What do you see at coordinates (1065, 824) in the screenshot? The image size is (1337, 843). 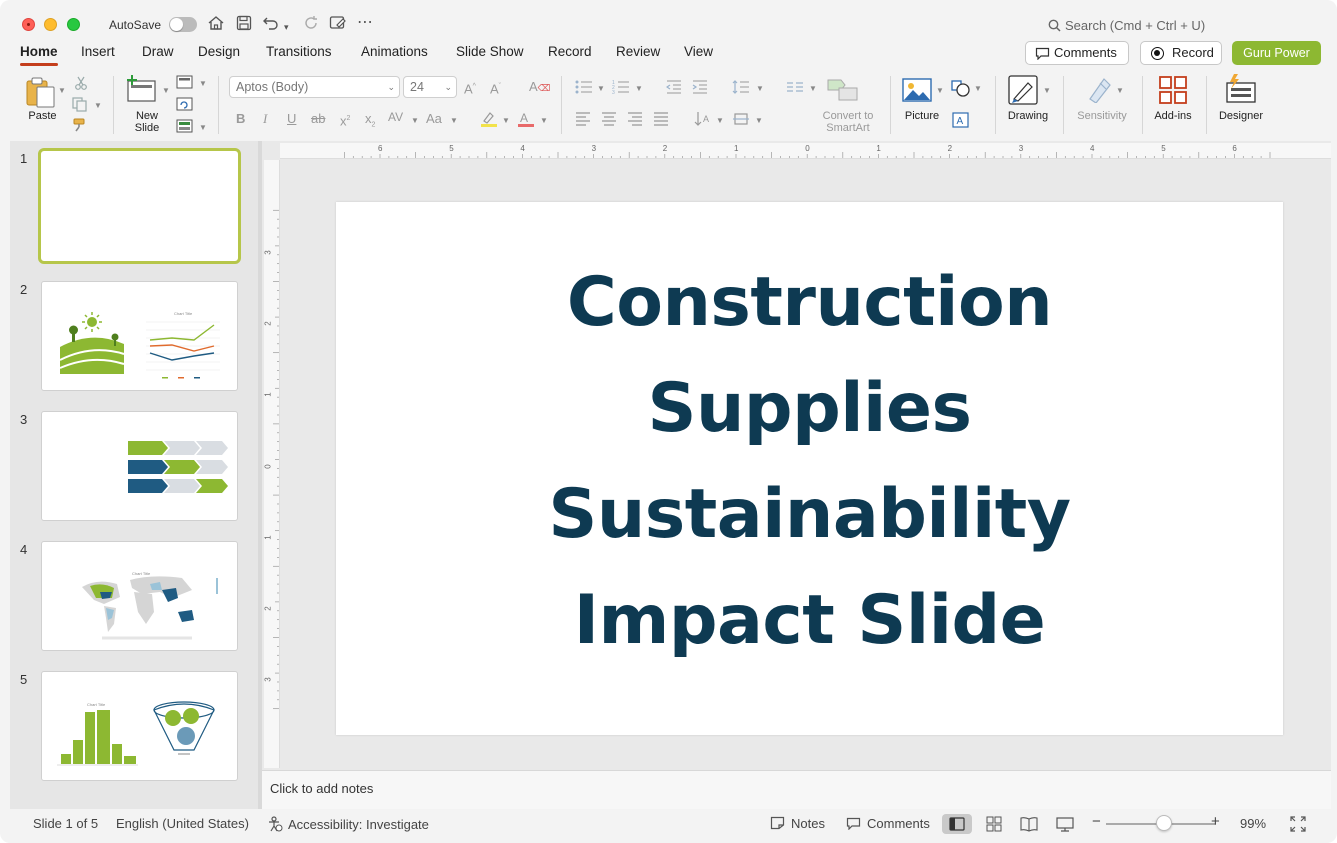 I see `slide-show-button` at bounding box center [1065, 824].